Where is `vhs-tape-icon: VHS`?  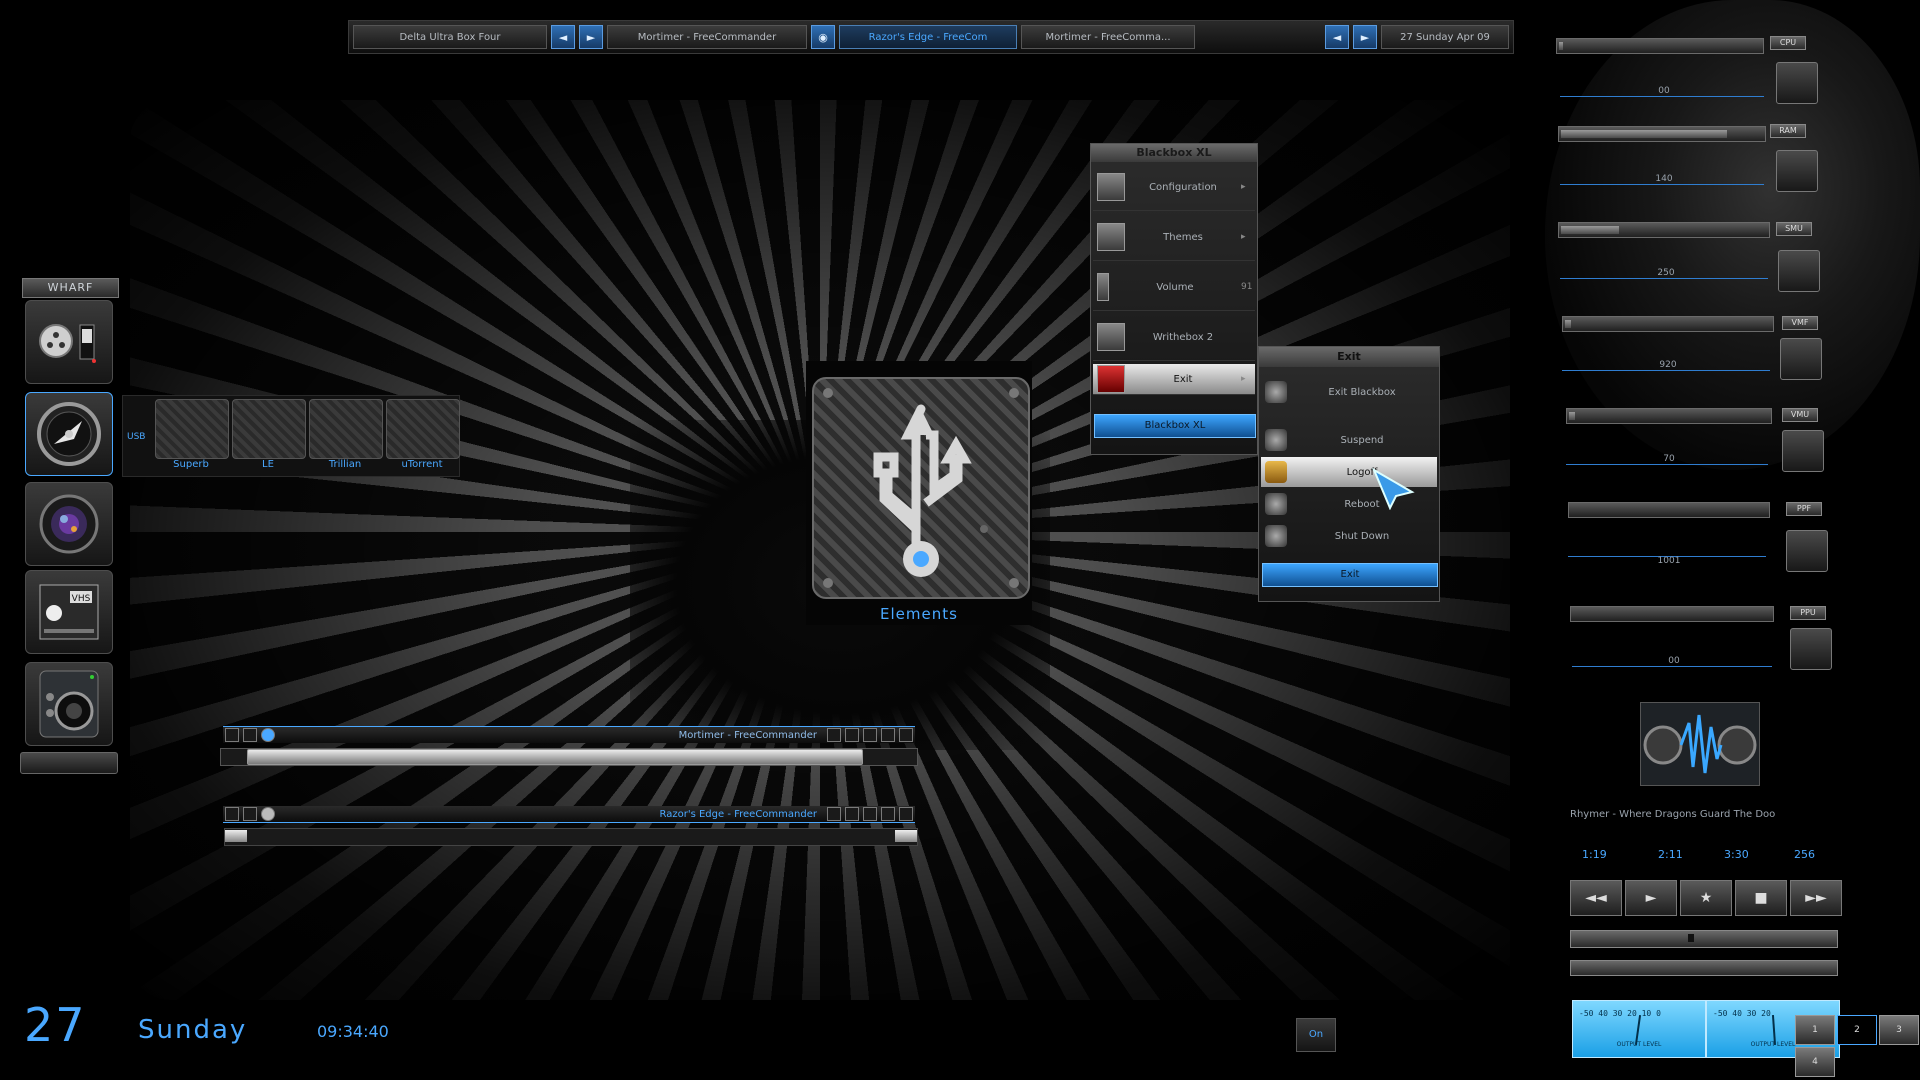 vhs-tape-icon: VHS is located at coordinates (69, 612).